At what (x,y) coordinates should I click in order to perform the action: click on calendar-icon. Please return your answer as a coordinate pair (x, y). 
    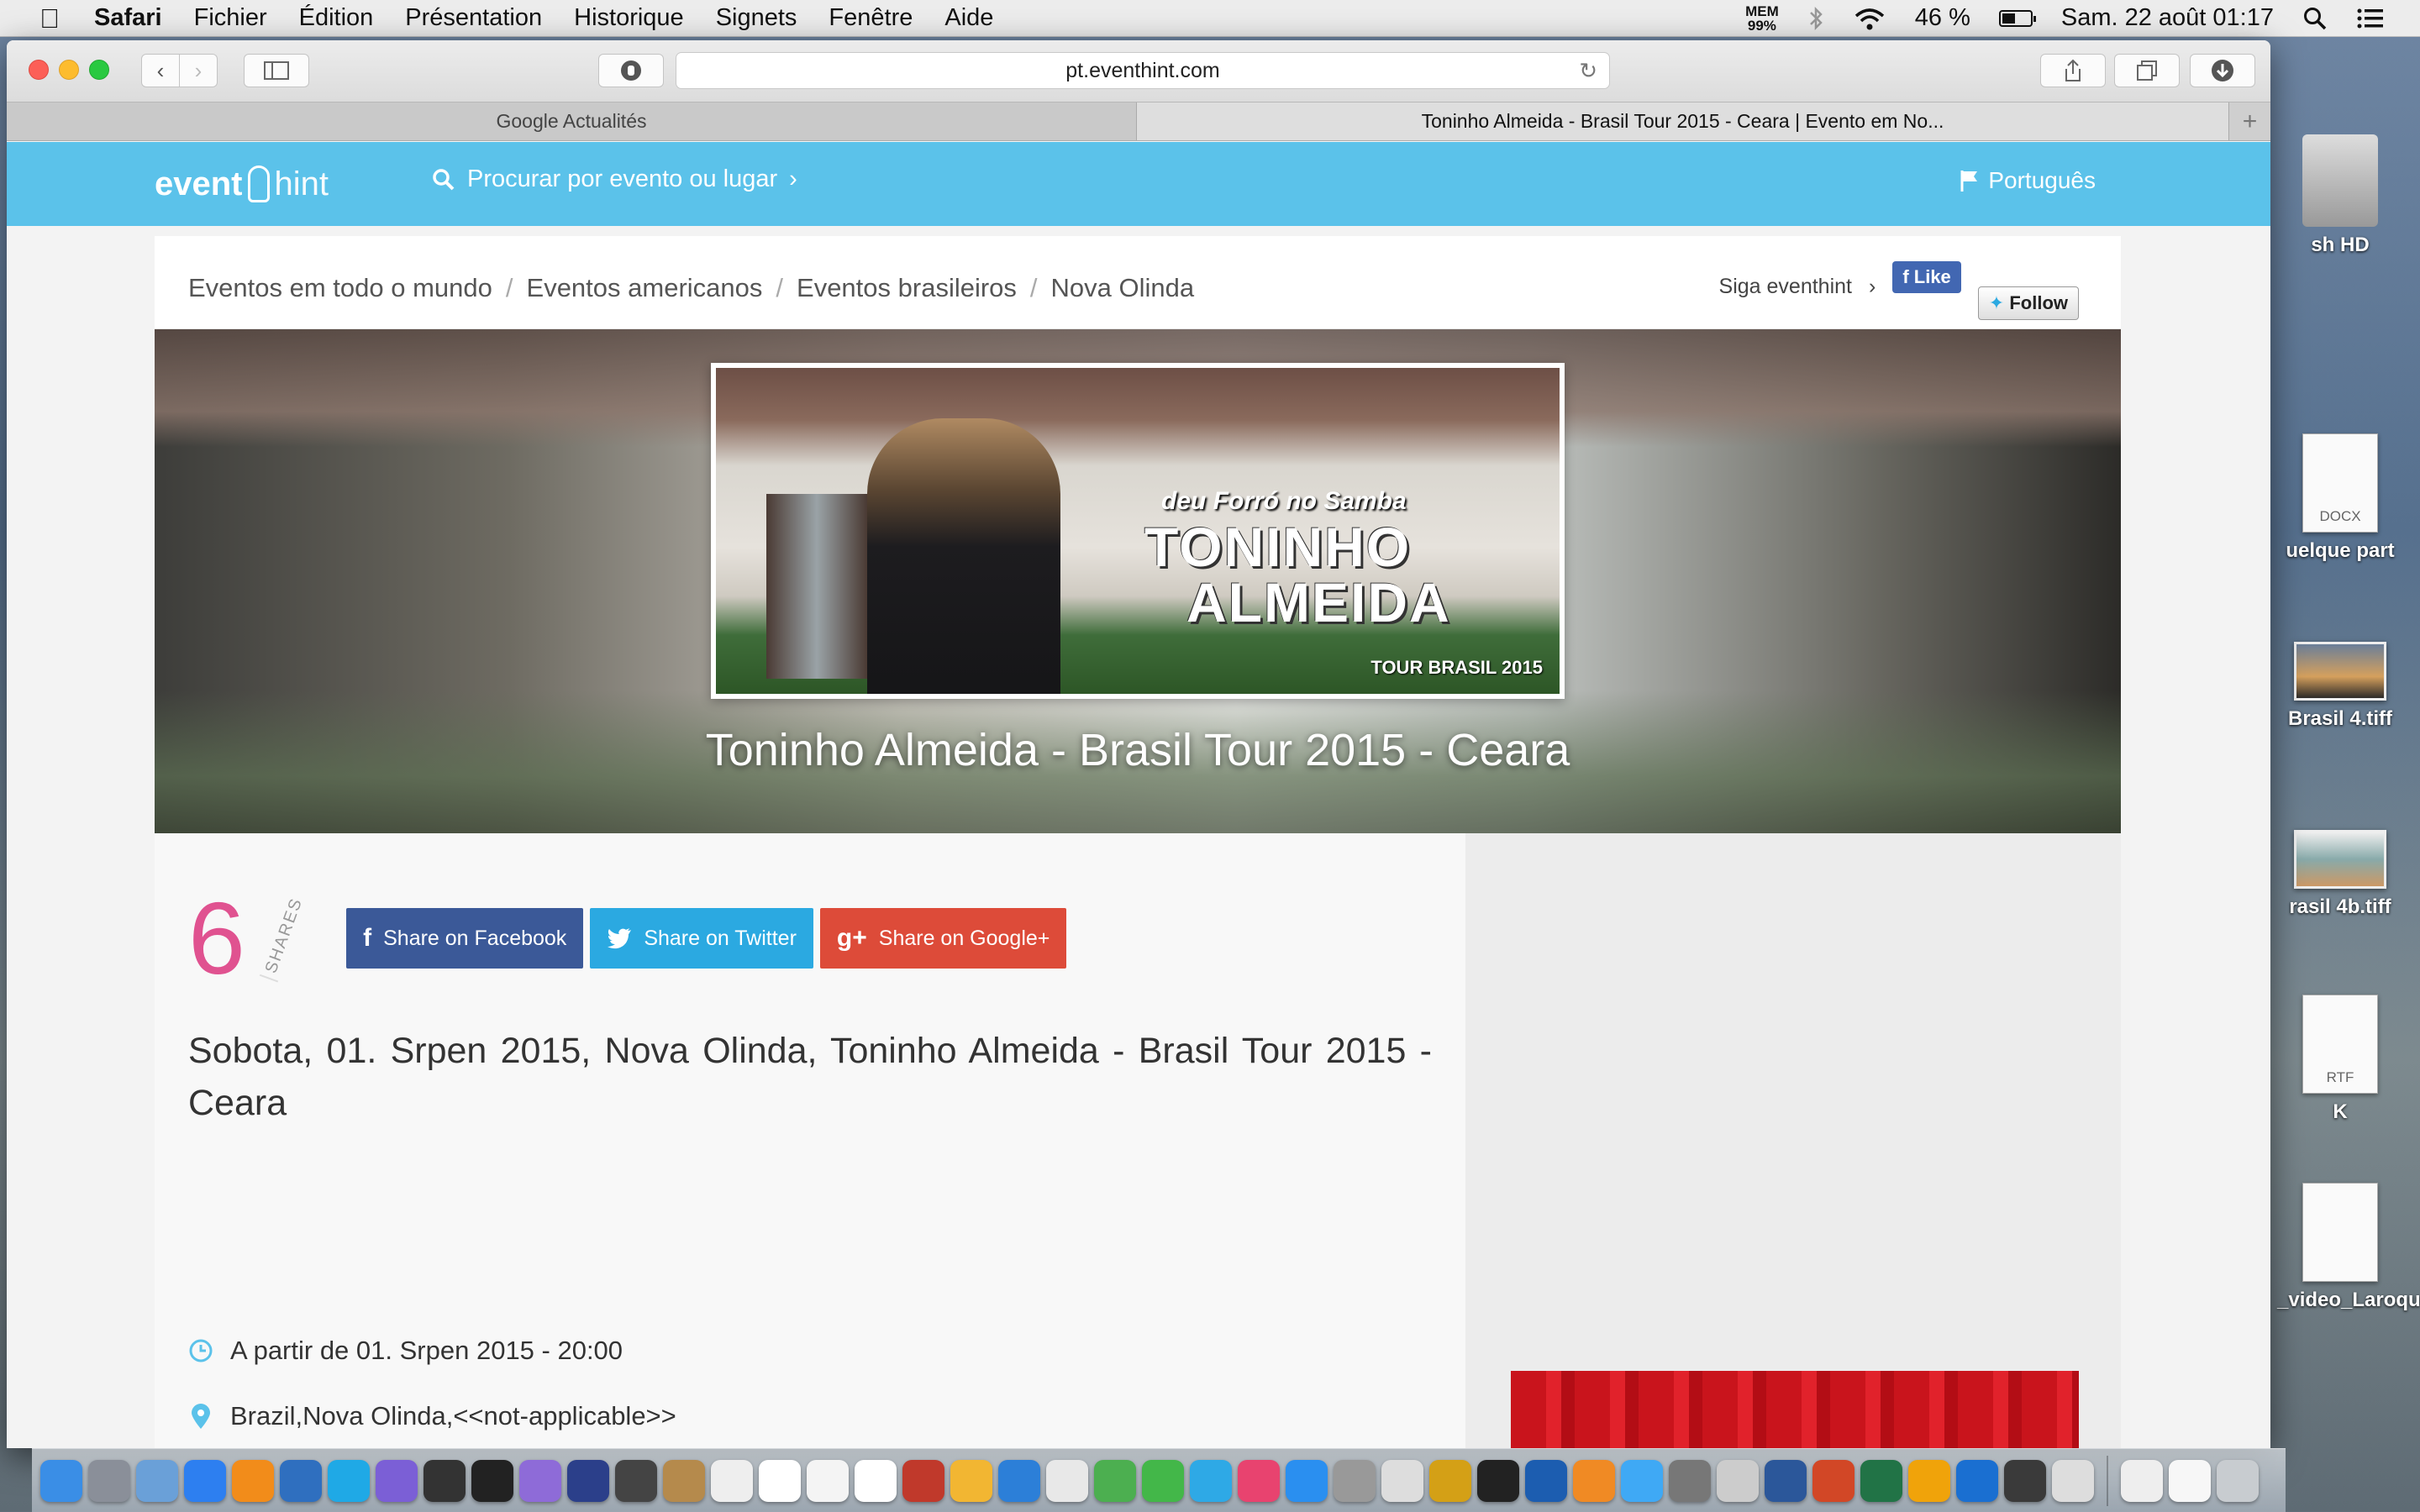
    Looking at the image, I should click on (732, 1480).